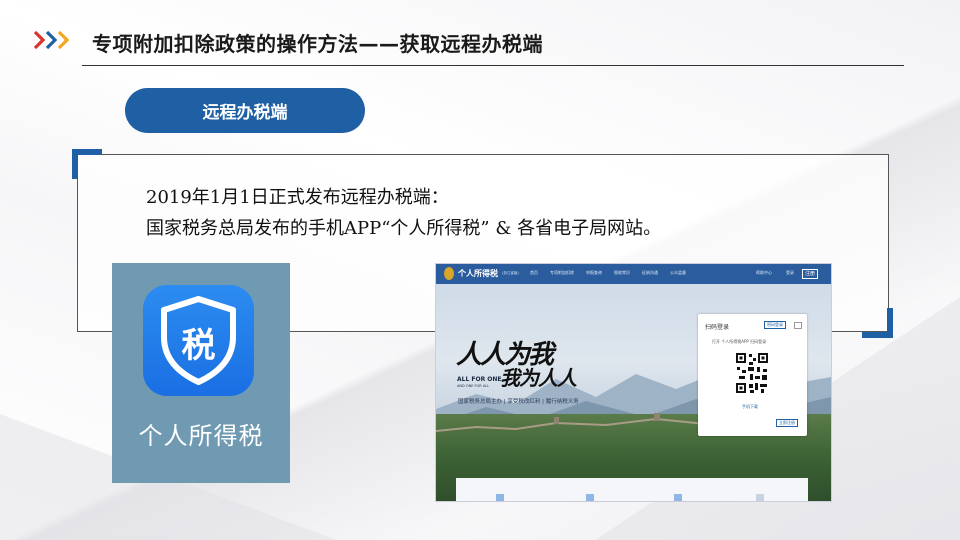  What do you see at coordinates (622, 273) in the screenshot?
I see `nav-item: 税收常识` at bounding box center [622, 273].